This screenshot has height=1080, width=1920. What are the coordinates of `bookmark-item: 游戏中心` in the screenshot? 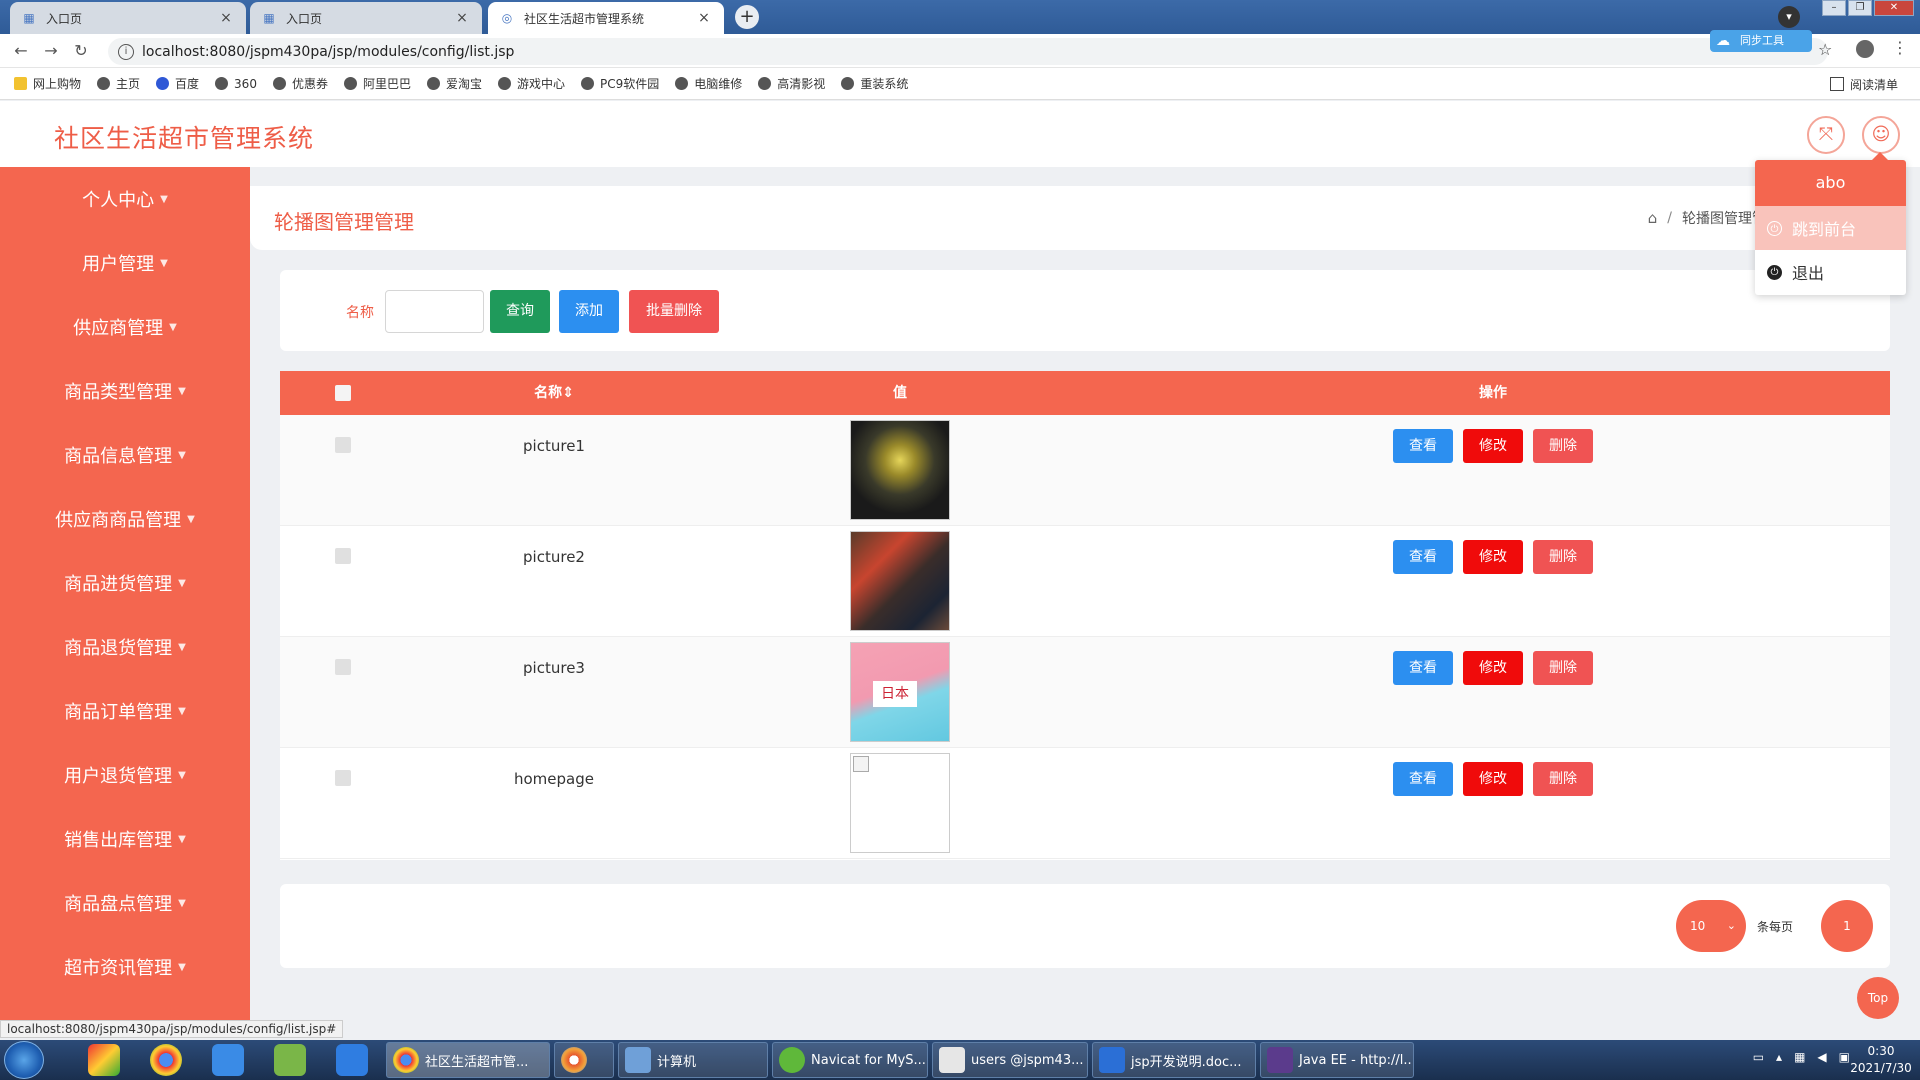 It's located at (531, 83).